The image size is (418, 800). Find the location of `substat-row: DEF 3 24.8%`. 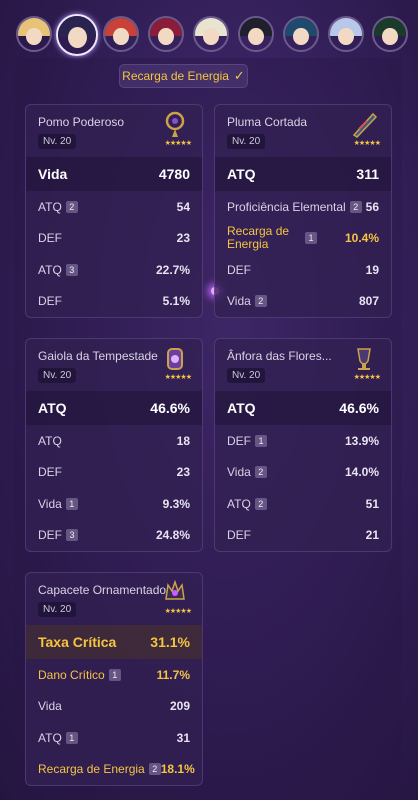

substat-row: DEF 3 24.8% is located at coordinates (114, 536).